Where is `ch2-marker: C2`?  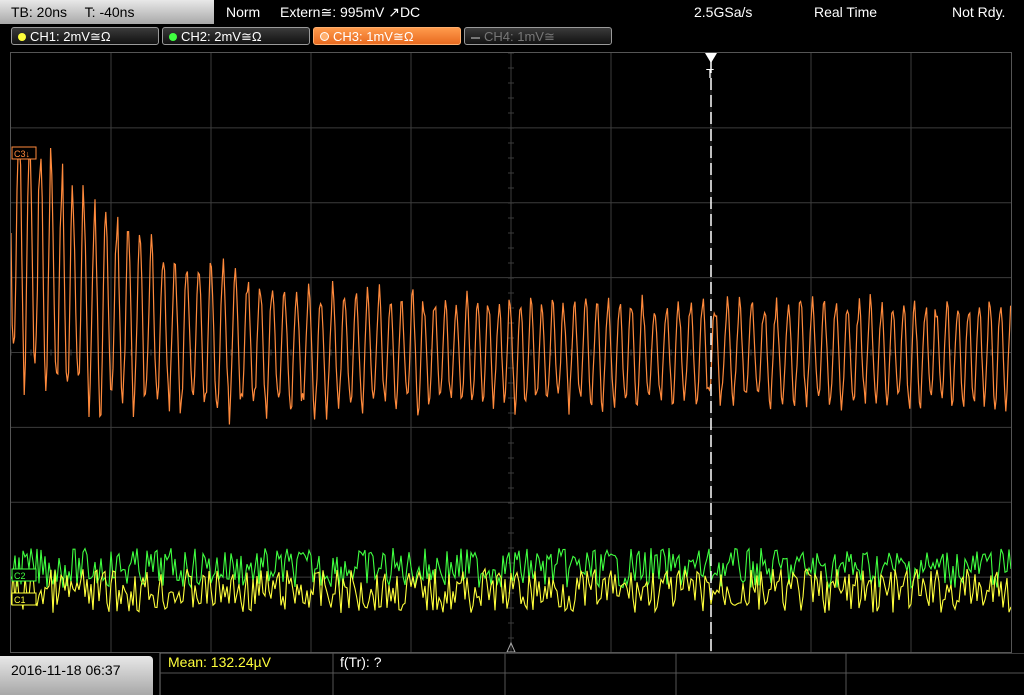
ch2-marker: C2 is located at coordinates (20, 576).